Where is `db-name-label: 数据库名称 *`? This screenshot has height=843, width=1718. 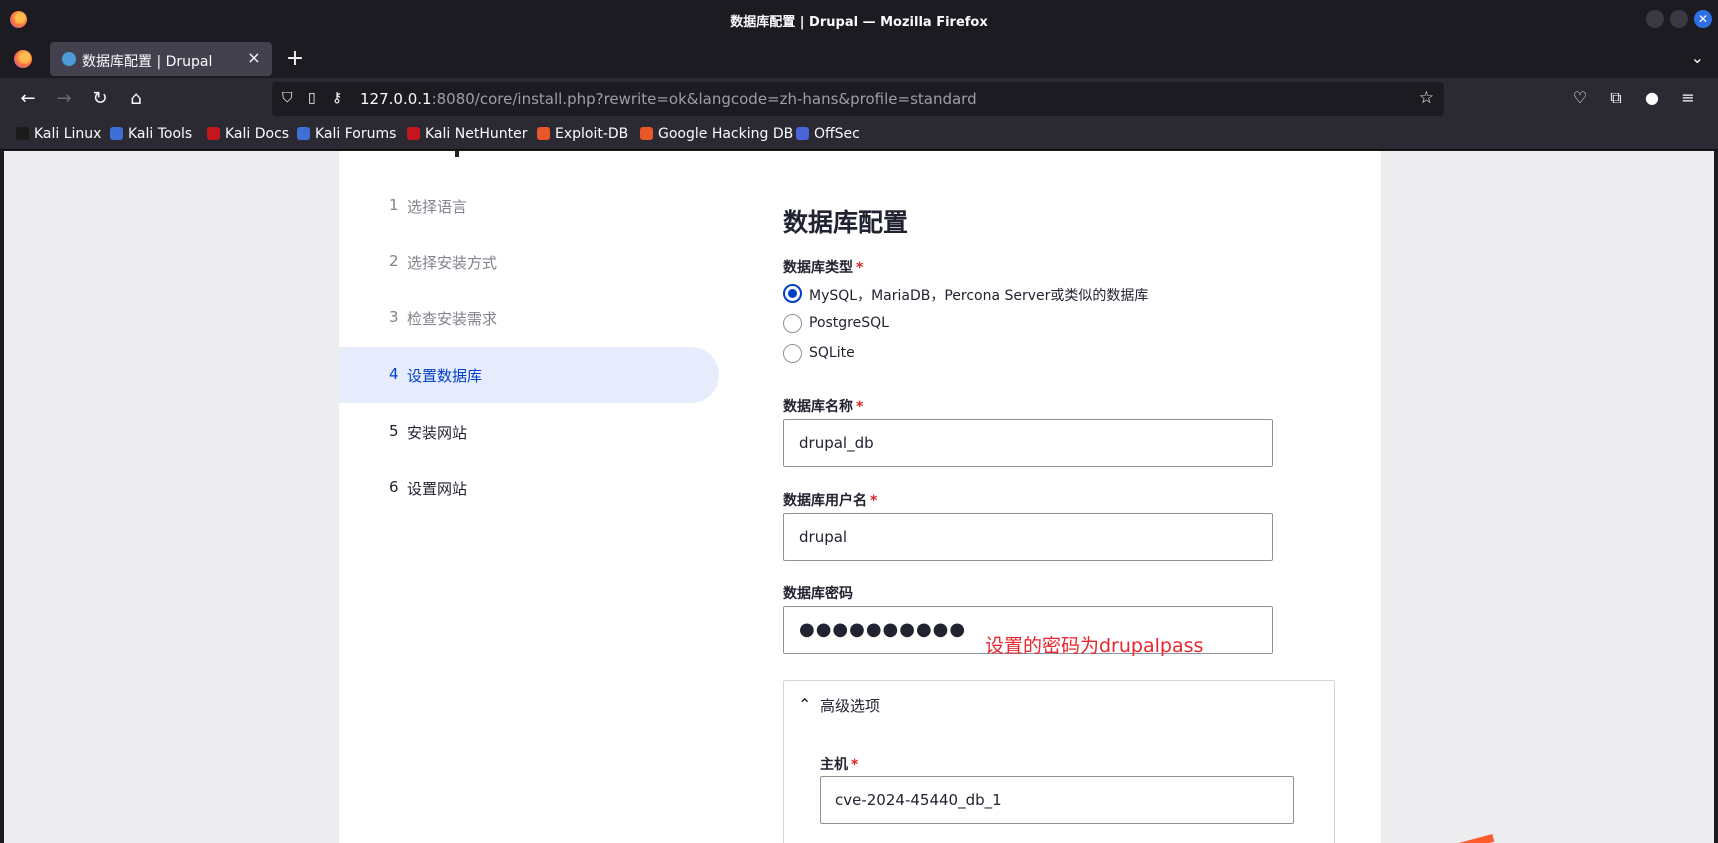 db-name-label: 数据库名称 * is located at coordinates (823, 406).